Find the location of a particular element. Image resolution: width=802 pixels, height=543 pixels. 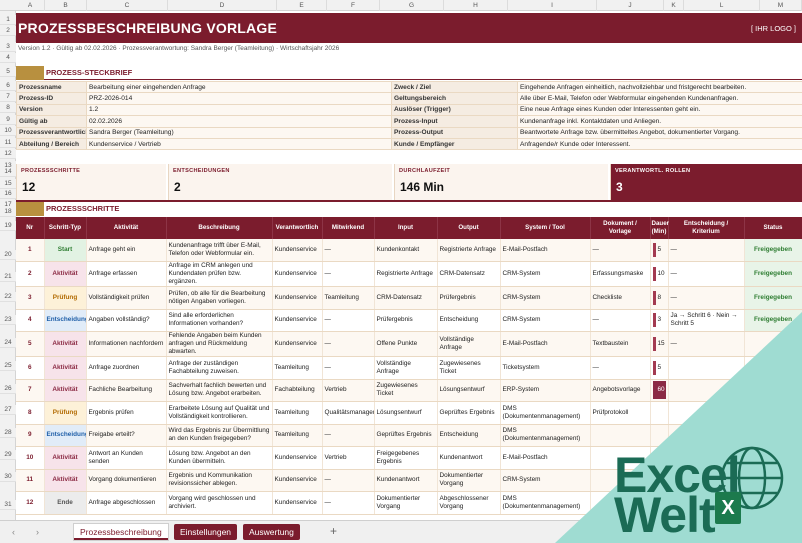

step-in-cell: Registrierte Anfrage is located at coordinates (406, 274).